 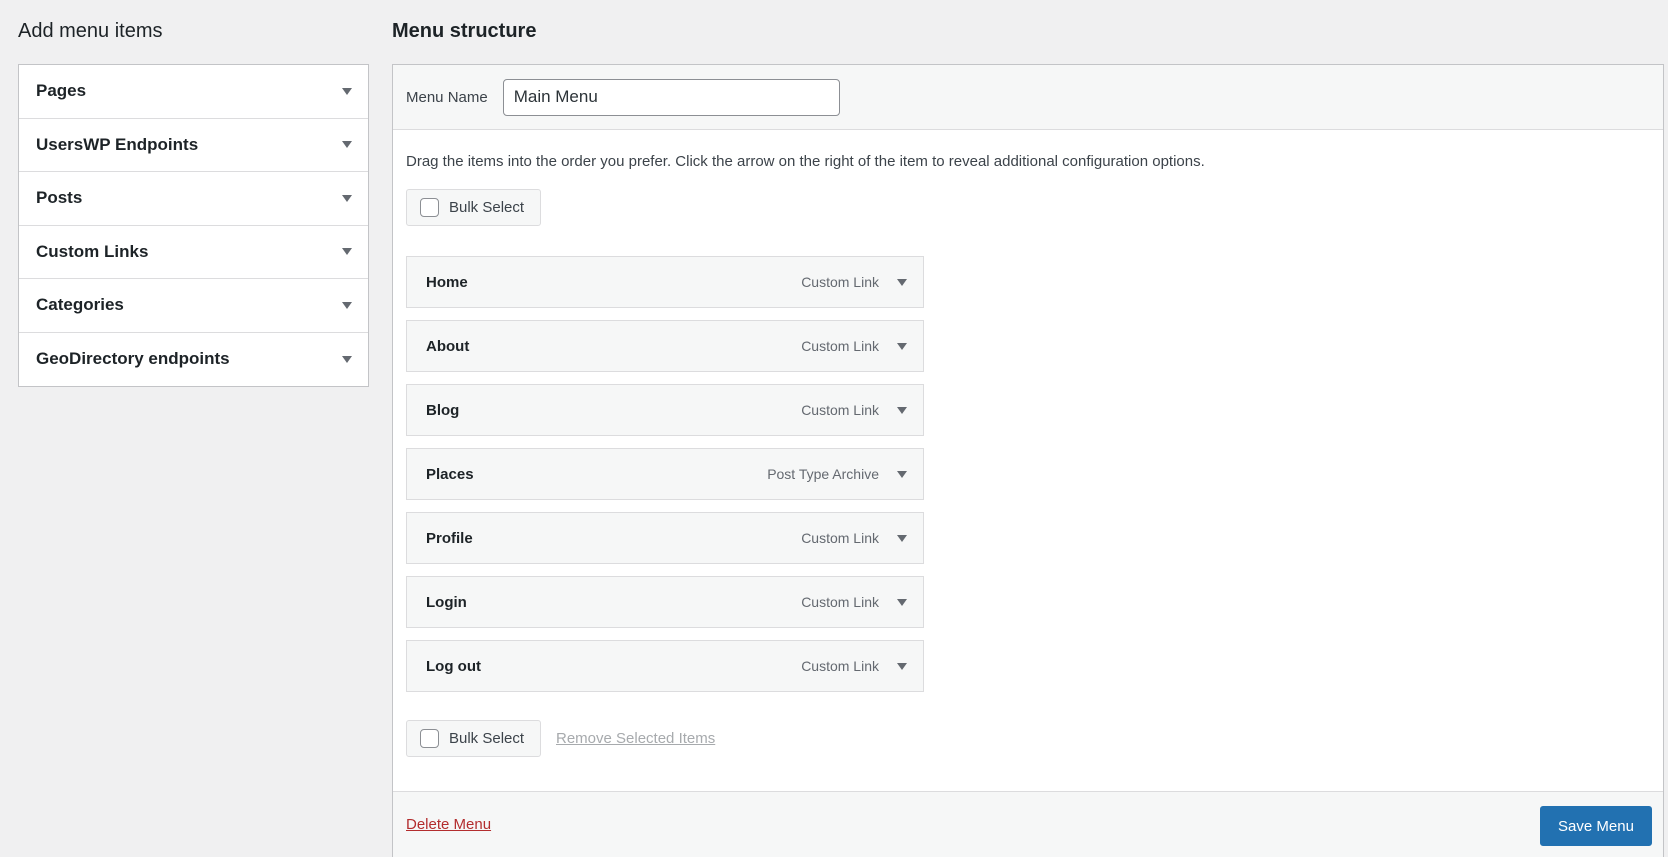 I want to click on menu-item-log-out: Log out Custom Link, so click(x=665, y=666).